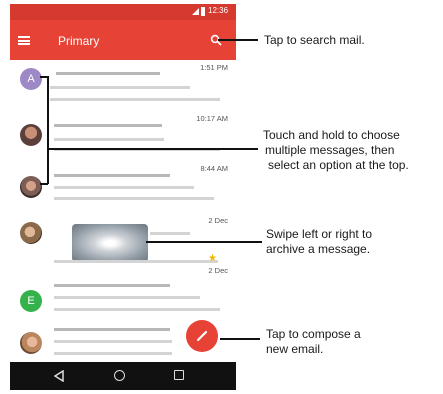 Image resolution: width=443 pixels, height=394 pixels. I want to click on message-time: 1:51 PM, so click(214, 67).